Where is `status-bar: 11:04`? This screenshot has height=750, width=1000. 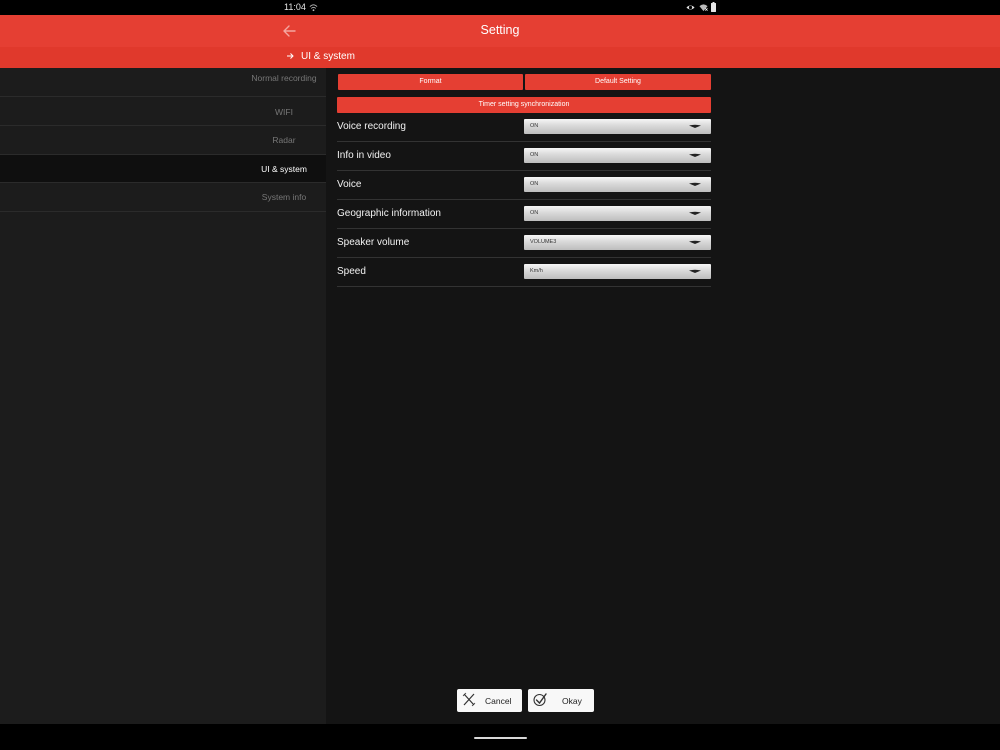
status-bar: 11:04 is located at coordinates (500, 7).